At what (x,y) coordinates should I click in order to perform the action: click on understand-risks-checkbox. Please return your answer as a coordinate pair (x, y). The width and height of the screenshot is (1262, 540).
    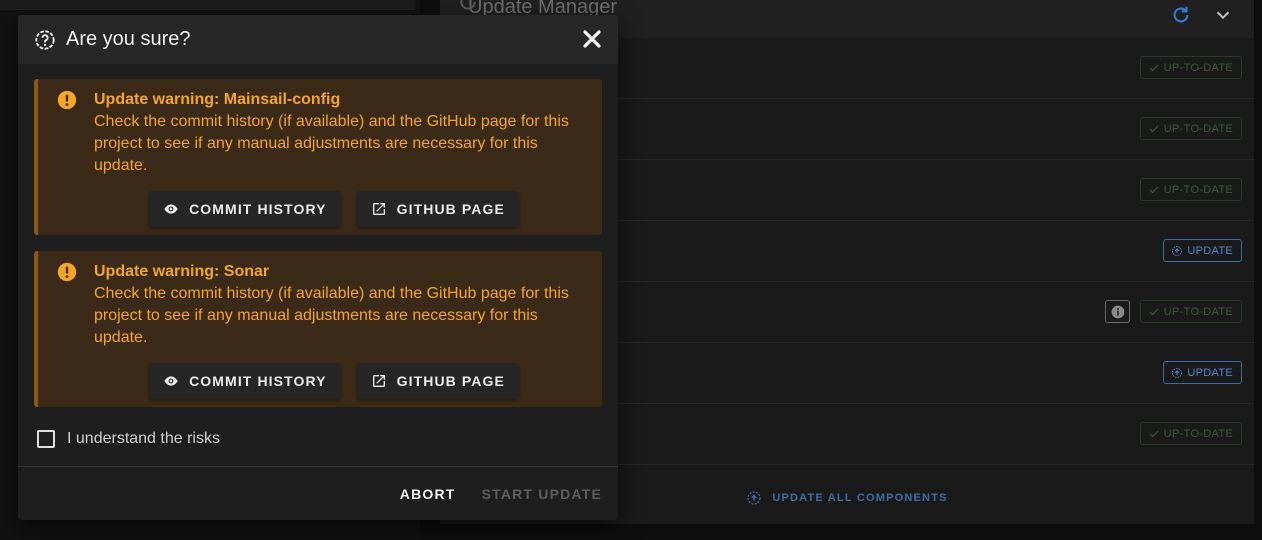
    Looking at the image, I should click on (46, 439).